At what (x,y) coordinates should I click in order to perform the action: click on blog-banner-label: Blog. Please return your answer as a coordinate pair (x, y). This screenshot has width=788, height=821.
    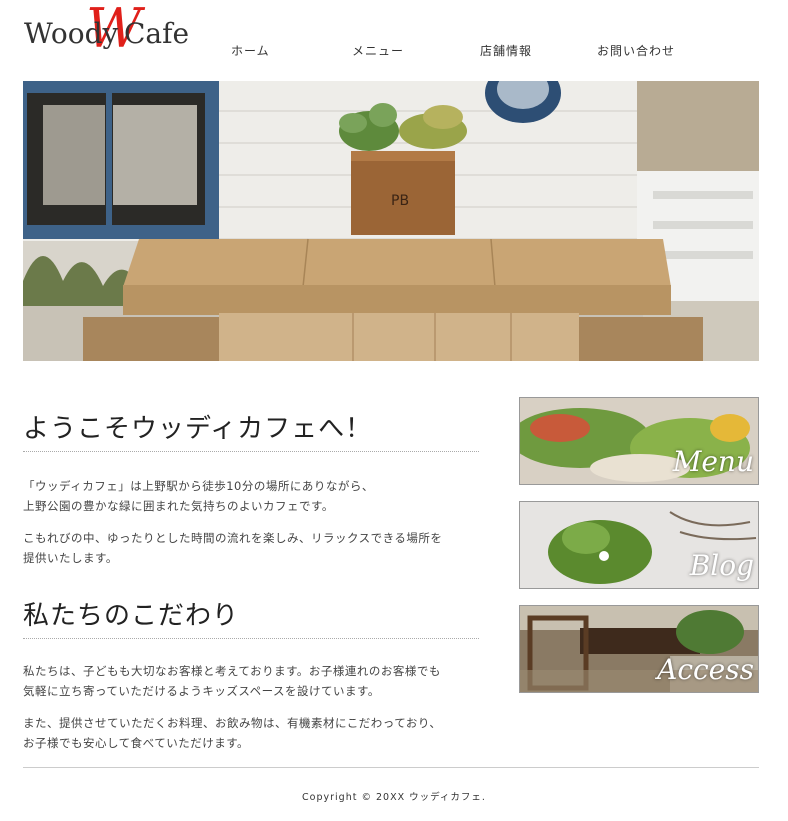
    Looking at the image, I should click on (721, 565).